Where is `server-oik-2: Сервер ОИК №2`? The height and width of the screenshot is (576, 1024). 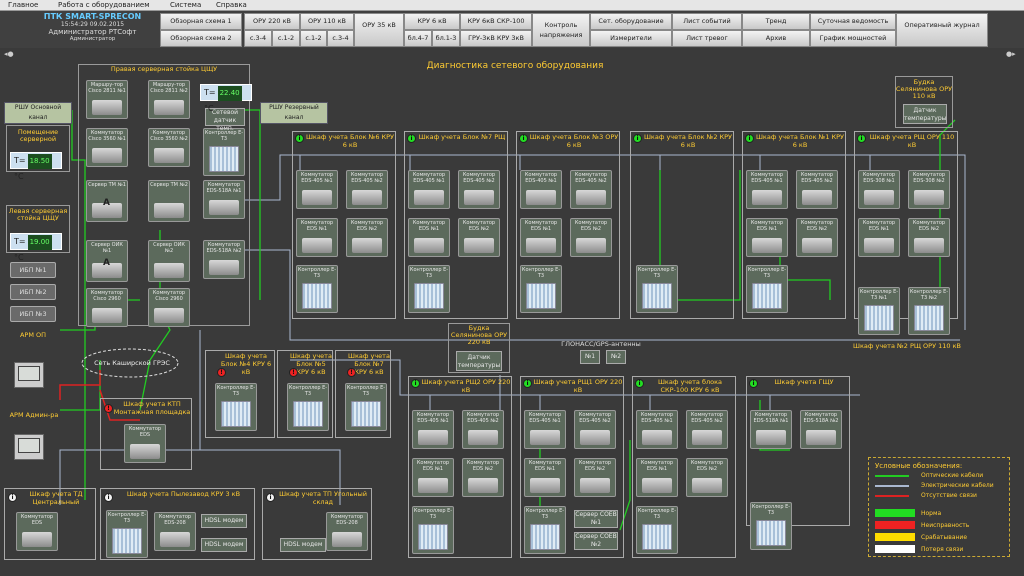 server-oik-2: Сервер ОИК №2 is located at coordinates (169, 261).